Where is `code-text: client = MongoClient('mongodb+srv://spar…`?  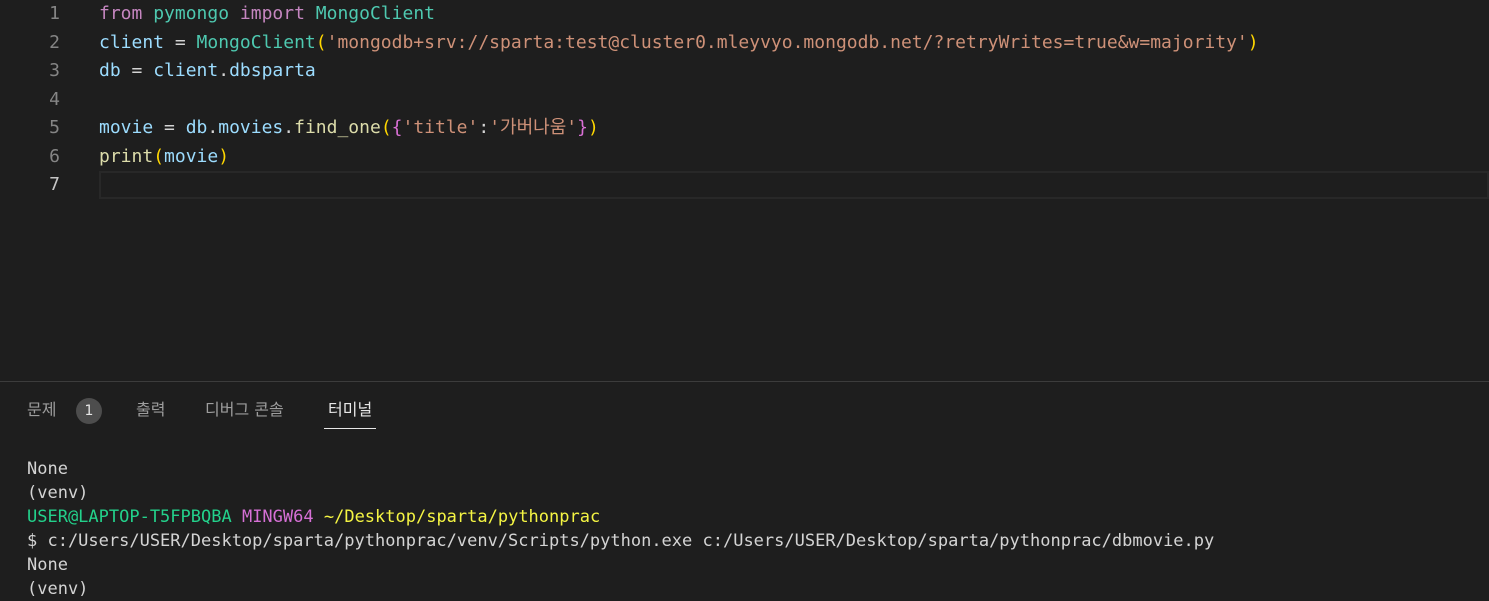
code-text: client = MongoClient('mongodb+srv://spar… is located at coordinates (679, 43).